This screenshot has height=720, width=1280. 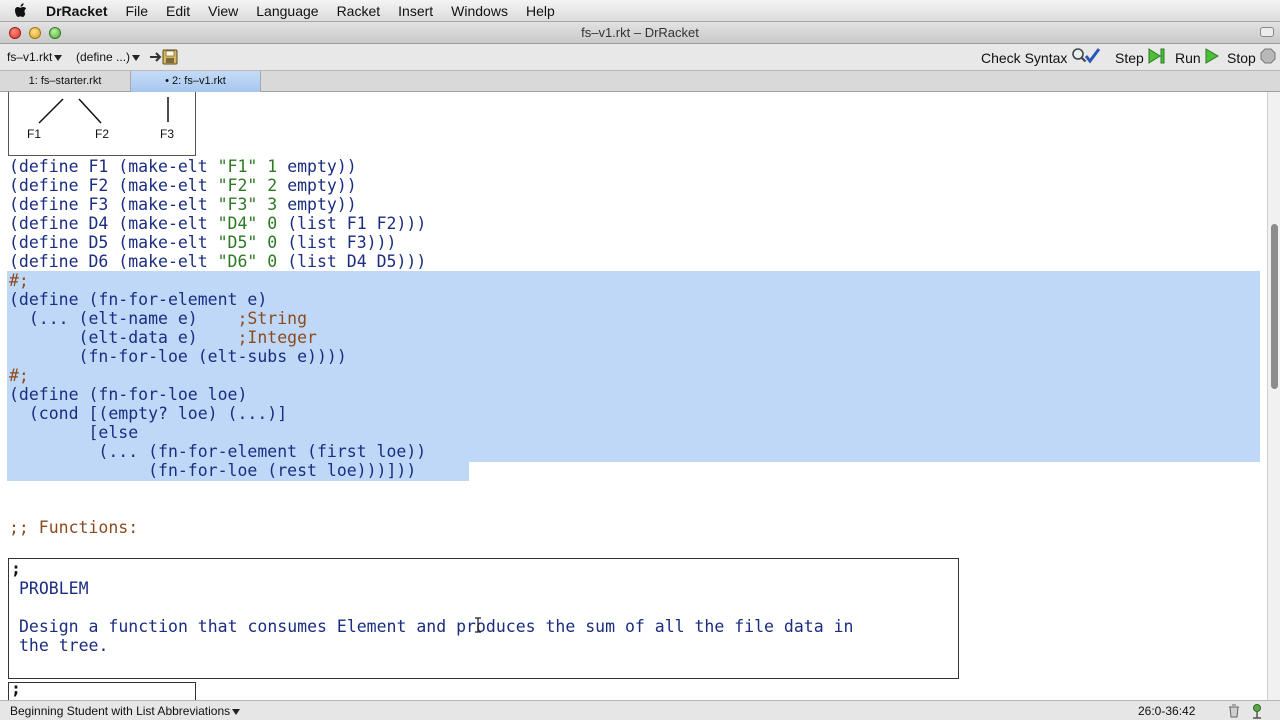 What do you see at coordinates (163, 337) in the screenshot?
I see `code-line-elt-data: (elt-data e) ;Integer` at bounding box center [163, 337].